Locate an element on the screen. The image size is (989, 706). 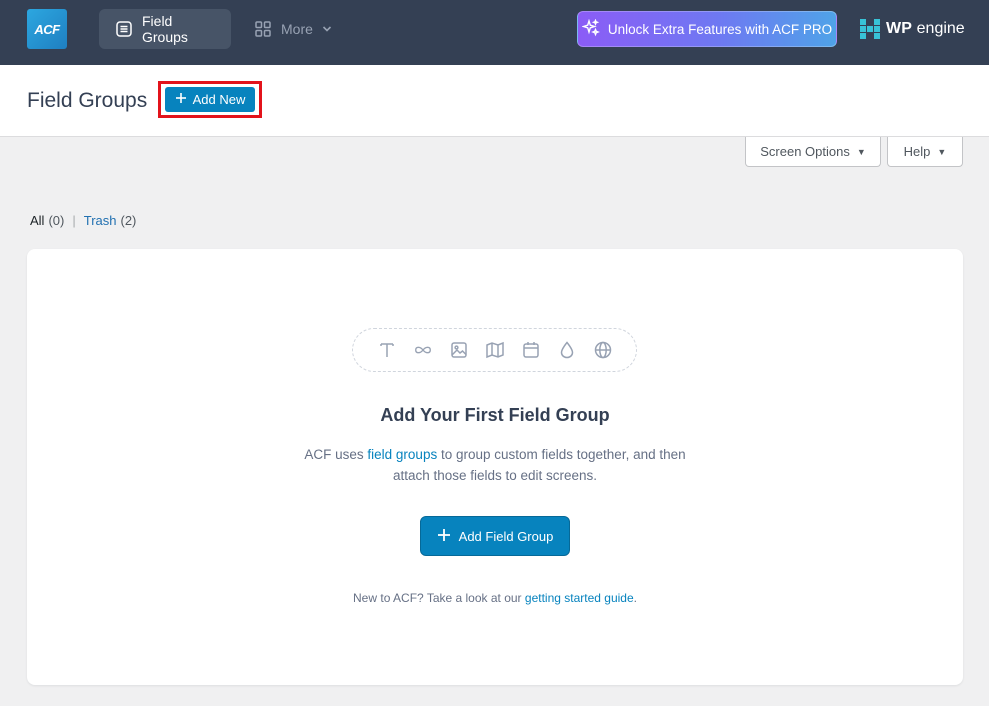
tab-field-groups-label: Field Groups is located at coordinates (165, 29).